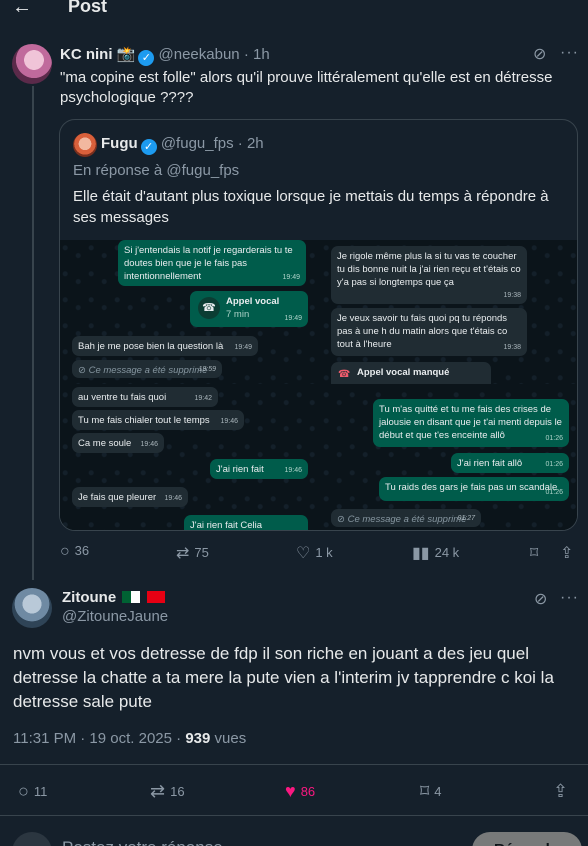 This screenshot has height=846, width=588. I want to click on like-button: ♥ 86, so click(300, 791).